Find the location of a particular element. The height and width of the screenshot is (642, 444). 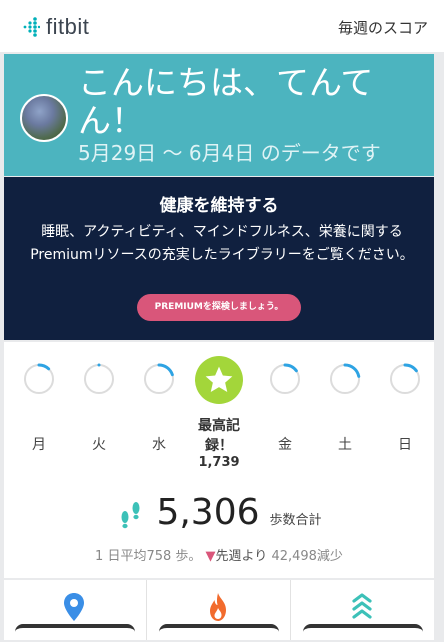

distance-stat is located at coordinates (75, 610).